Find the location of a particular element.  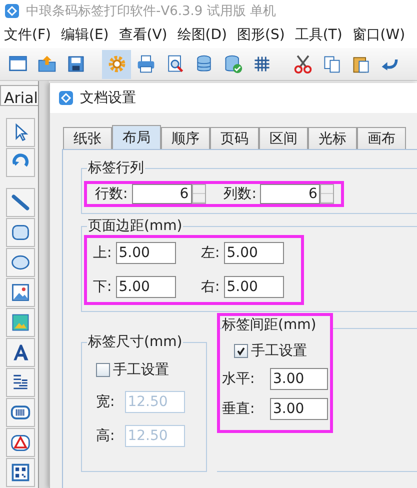

field-label: 水平: is located at coordinates (239, 379).